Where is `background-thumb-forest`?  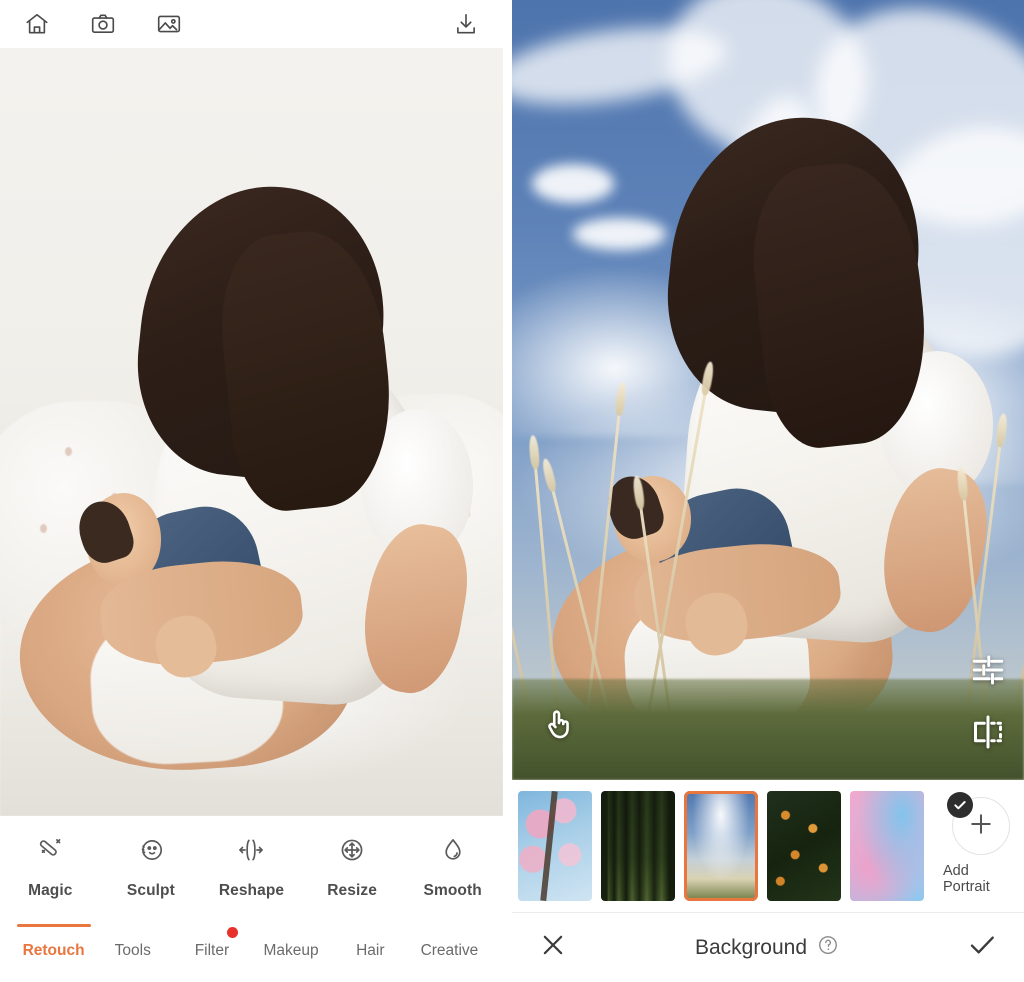 background-thumb-forest is located at coordinates (638, 846).